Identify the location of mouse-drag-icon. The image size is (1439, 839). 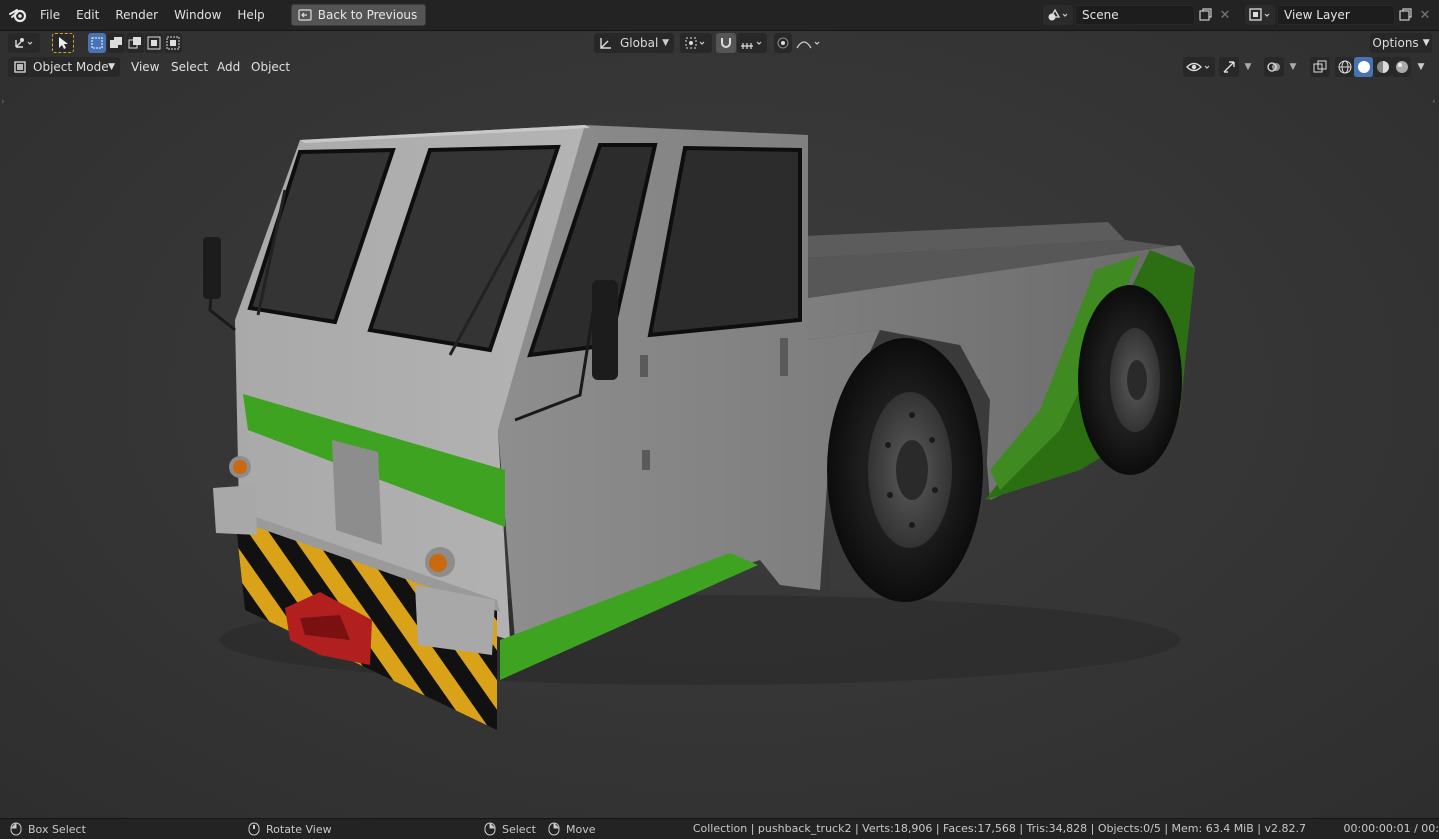
(554, 829).